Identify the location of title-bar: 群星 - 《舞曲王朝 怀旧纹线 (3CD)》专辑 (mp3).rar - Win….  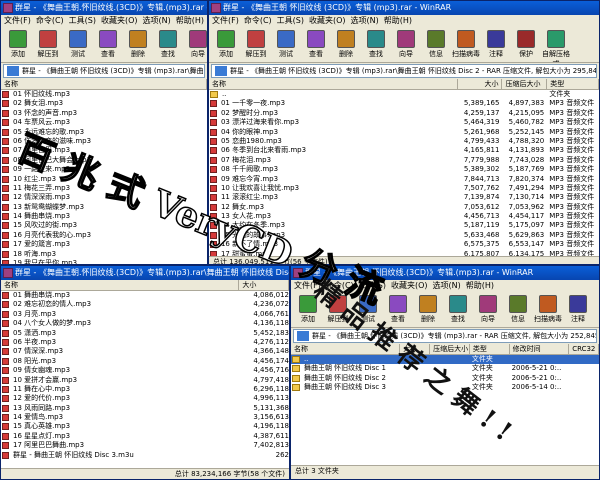
(404, 8).